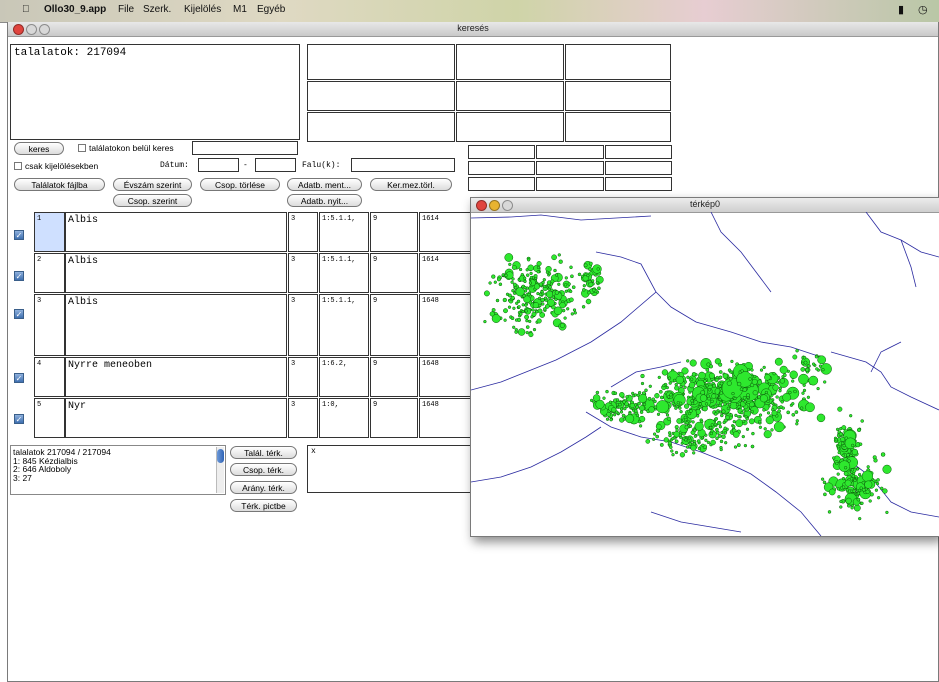 This screenshot has height=682, width=939. What do you see at coordinates (155, 92) in the screenshot?
I see `results-text-area: talalatok: 217094` at bounding box center [155, 92].